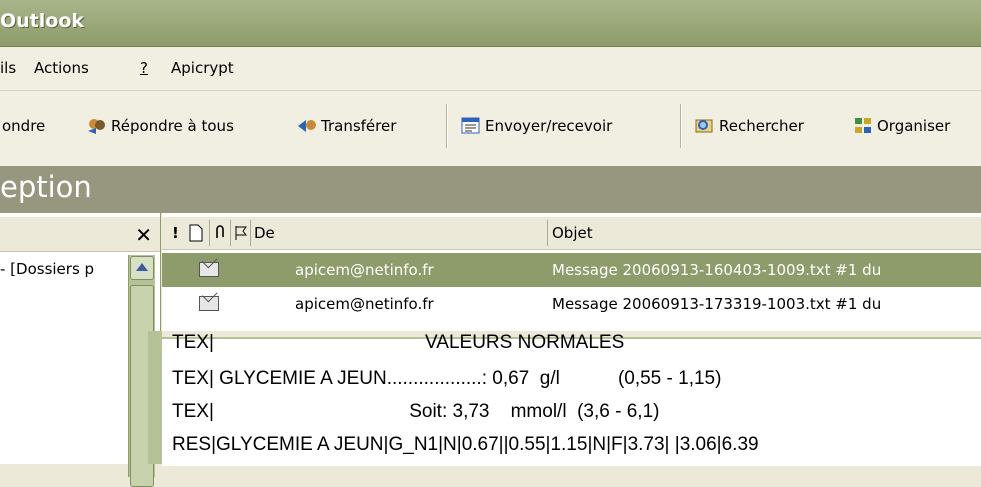 Image resolution: width=981 pixels, height=487 pixels. Describe the element at coordinates (23, 126) in the screenshot. I see `reply-button: ondre` at that location.